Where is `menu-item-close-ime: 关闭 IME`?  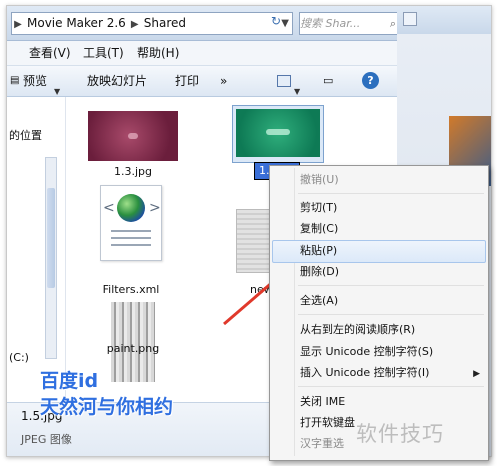 menu-item-close-ime: 关闭 IME is located at coordinates (322, 402).